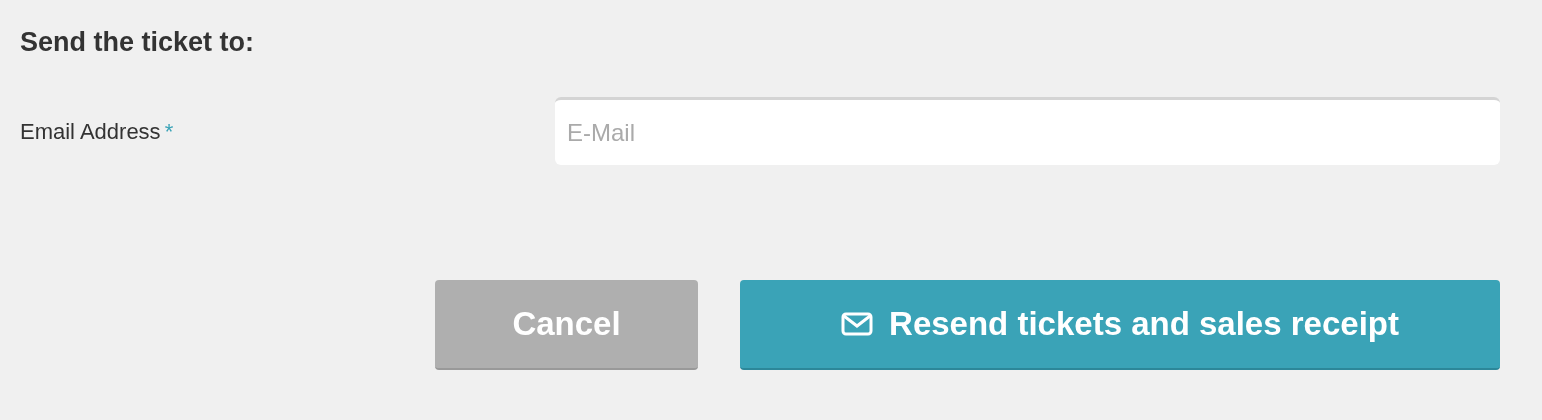 The image size is (1542, 420). Describe the element at coordinates (138, 42) in the screenshot. I see `section-heading: Send the ticket to:` at that location.